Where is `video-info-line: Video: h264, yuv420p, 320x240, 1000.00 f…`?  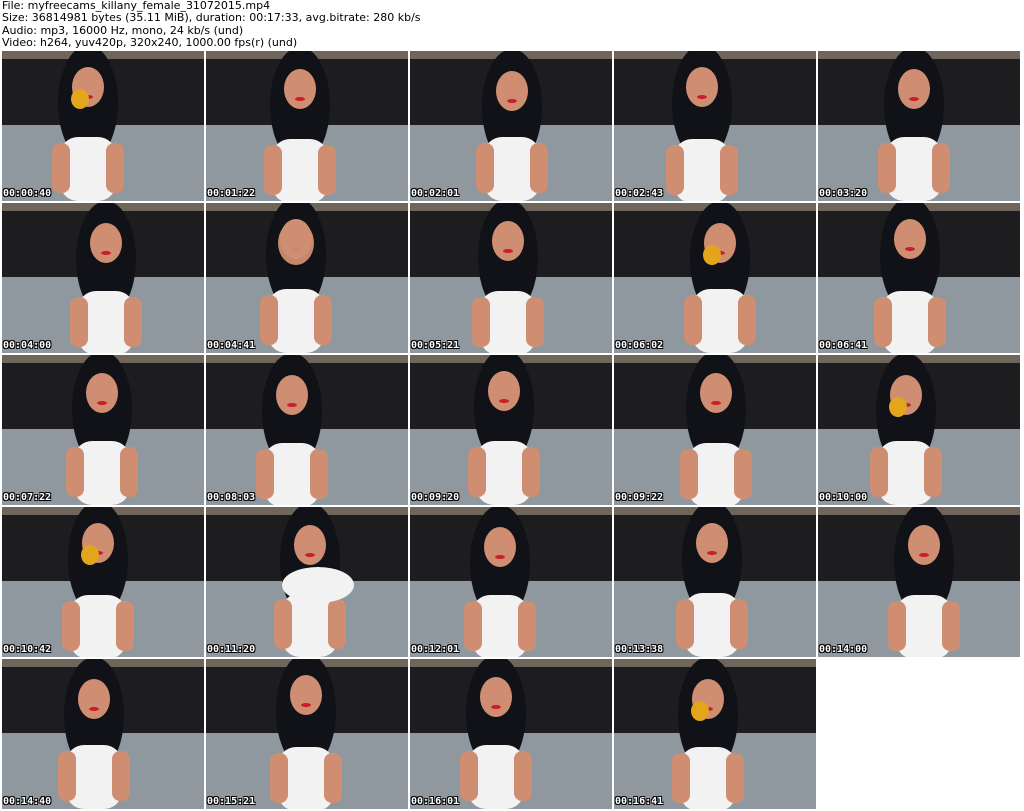
video-info-line: Video: h264, yuv420p, 320x240, 1000.00 f… is located at coordinates (150, 43).